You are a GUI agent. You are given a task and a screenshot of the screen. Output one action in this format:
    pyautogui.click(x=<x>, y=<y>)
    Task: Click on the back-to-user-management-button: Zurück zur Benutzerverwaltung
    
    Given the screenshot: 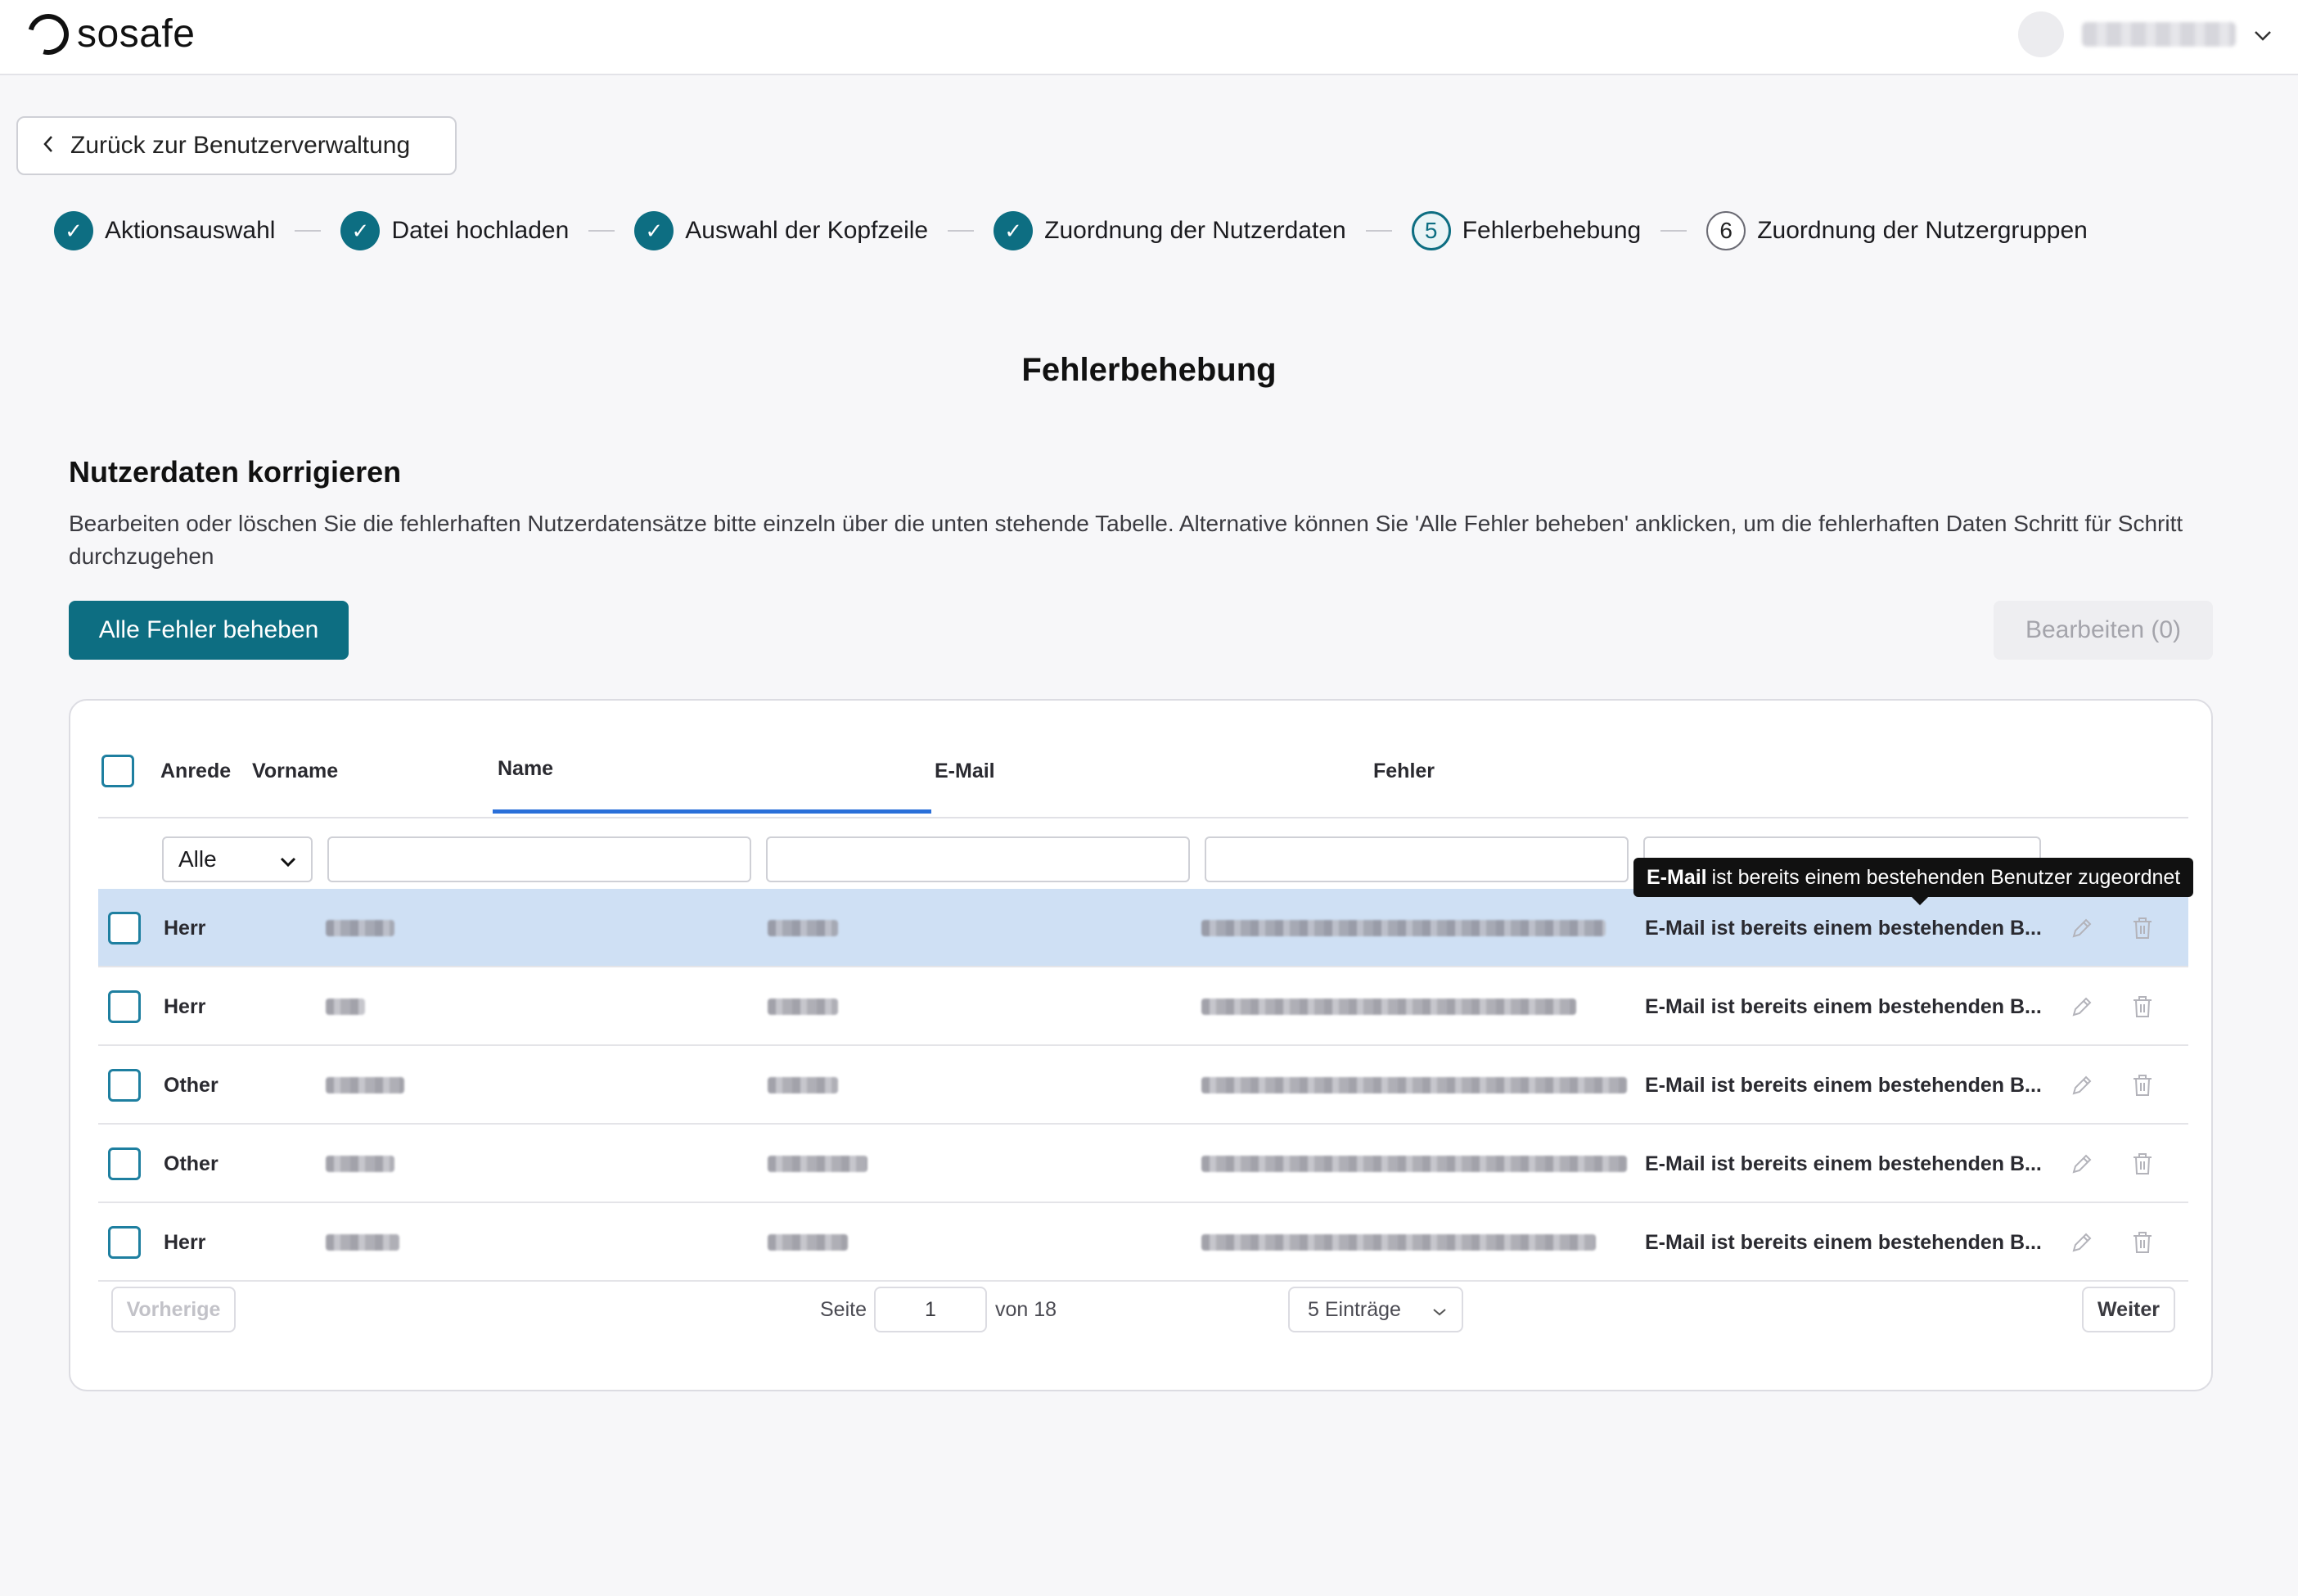 What is the action you would take?
    pyautogui.click(x=237, y=145)
    